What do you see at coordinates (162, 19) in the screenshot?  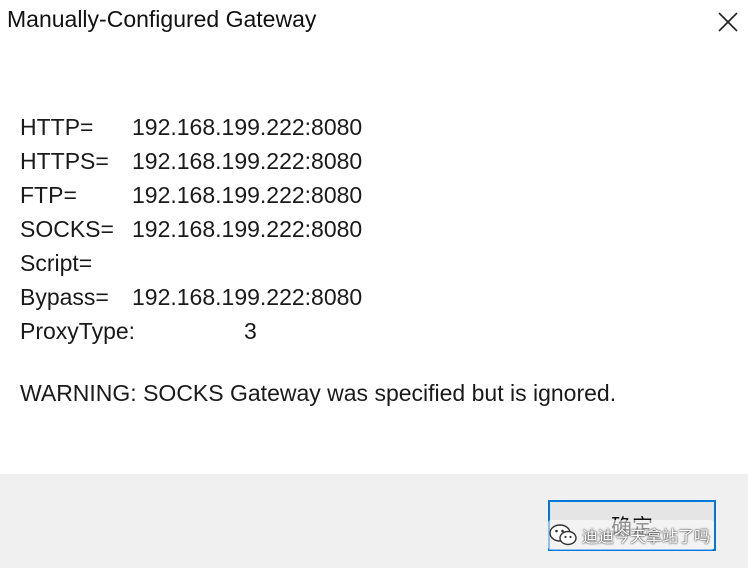 I see `dialog-title: Manually-Configured Gateway` at bounding box center [162, 19].